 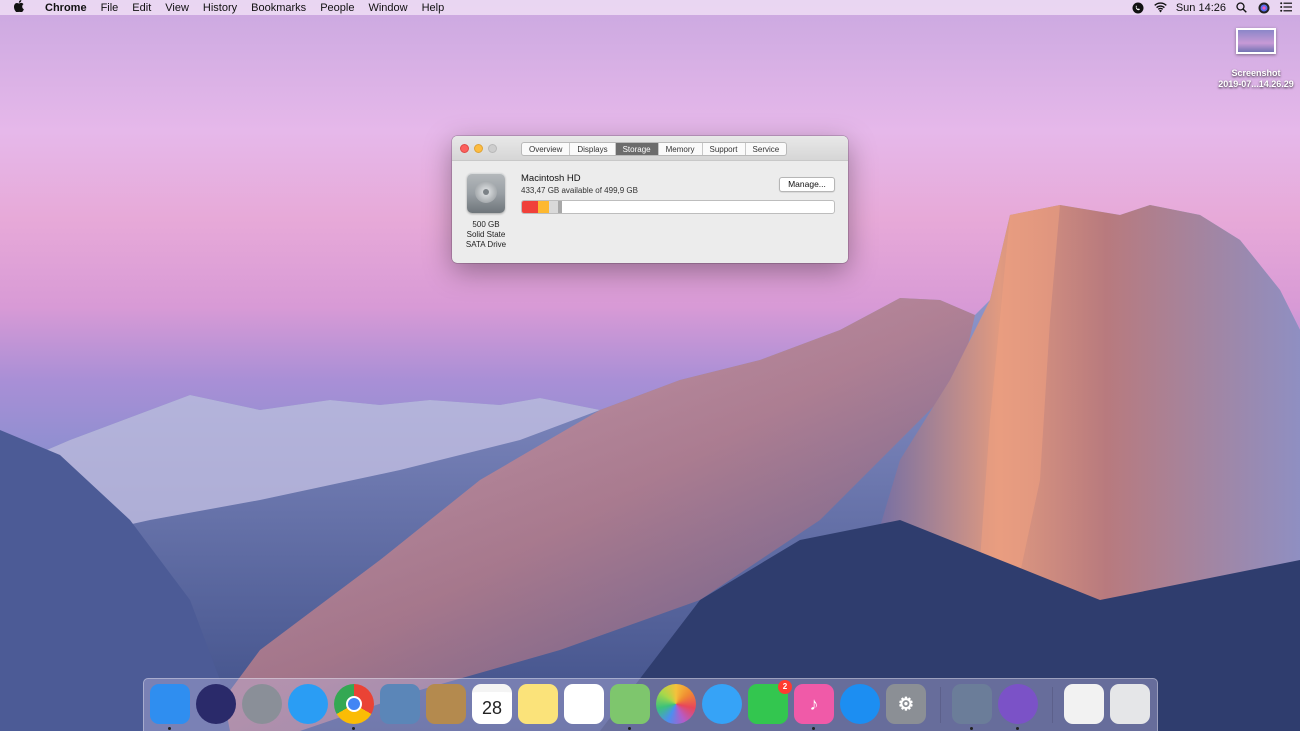 What do you see at coordinates (478, 148) in the screenshot?
I see `minimize-button` at bounding box center [478, 148].